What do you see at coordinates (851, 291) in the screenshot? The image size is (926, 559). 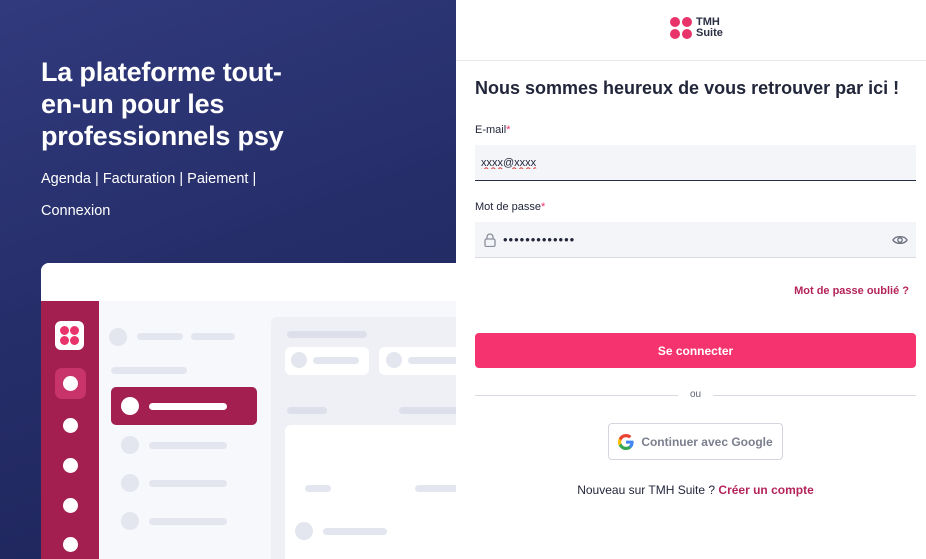 I see `forgot-password-link: Mot de passe oublié ?` at bounding box center [851, 291].